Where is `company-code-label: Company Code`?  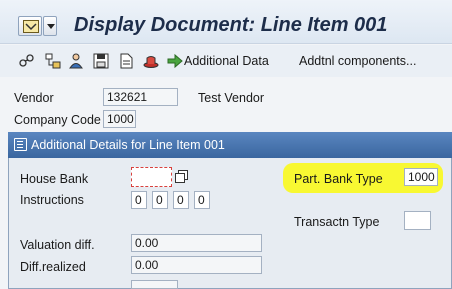
company-code-label: Company Code is located at coordinates (57, 120).